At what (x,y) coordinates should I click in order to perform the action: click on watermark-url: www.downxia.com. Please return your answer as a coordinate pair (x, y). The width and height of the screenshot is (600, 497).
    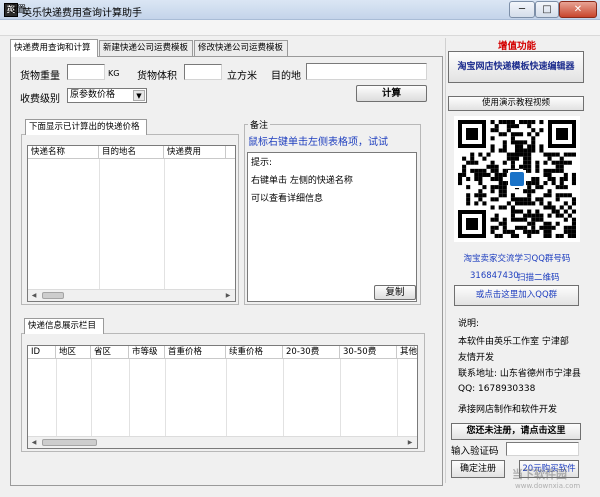
    Looking at the image, I should click on (548, 486).